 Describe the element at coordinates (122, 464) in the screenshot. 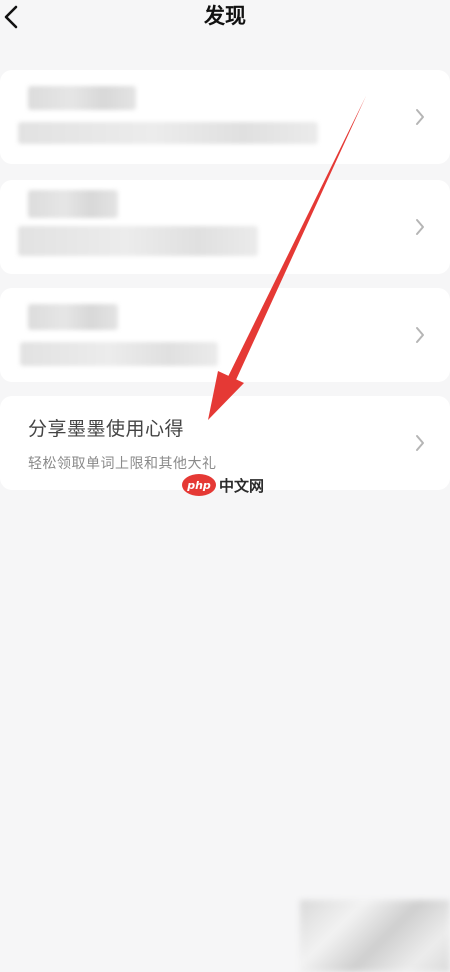

I see `item-subtitle: 轻松领取单词上限和其他大礼` at that location.